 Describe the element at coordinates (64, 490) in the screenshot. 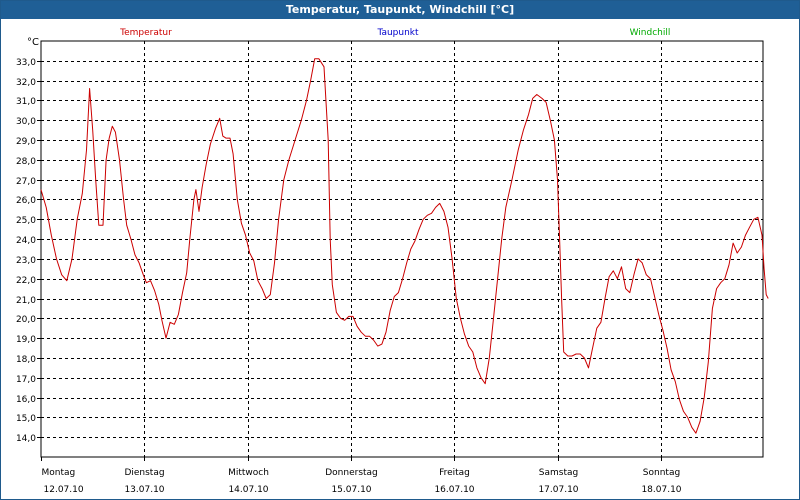

I see `x-date-label: 12.07.10` at that location.